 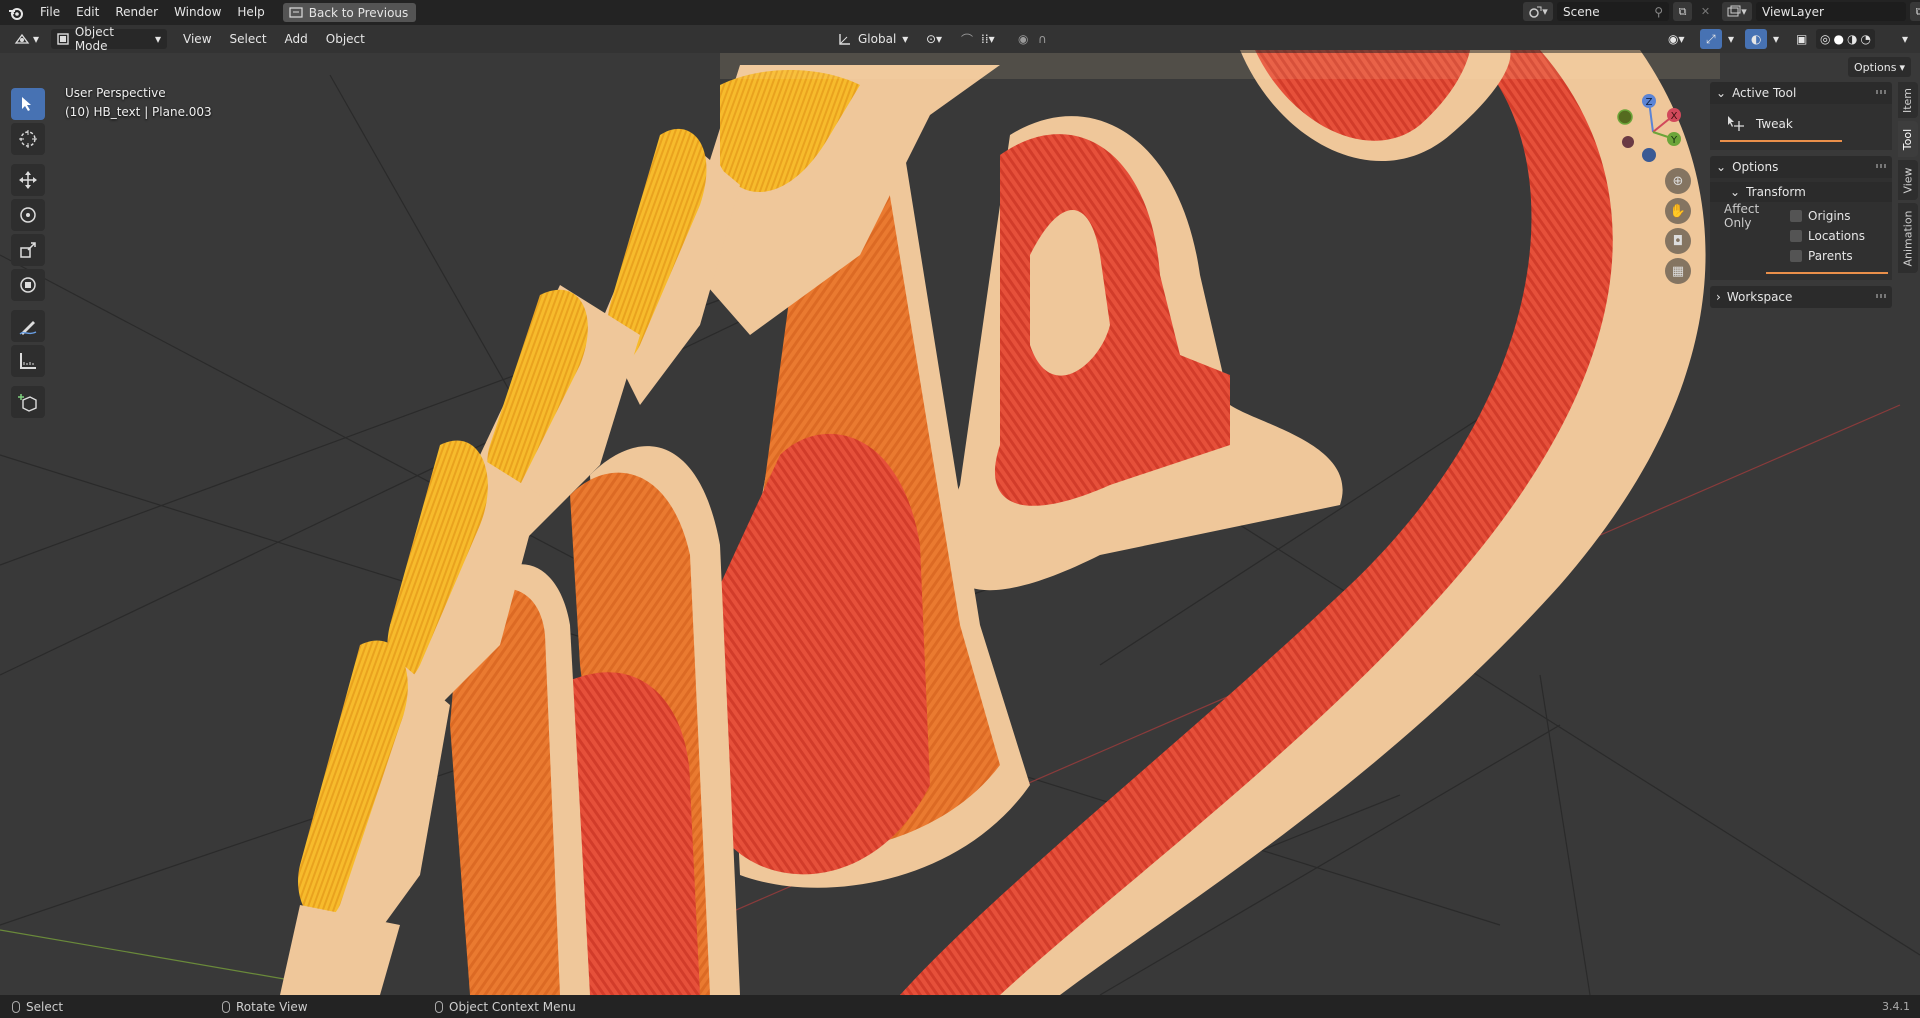 I want to click on gizmo-neg-y-axis, so click(x=1625, y=117).